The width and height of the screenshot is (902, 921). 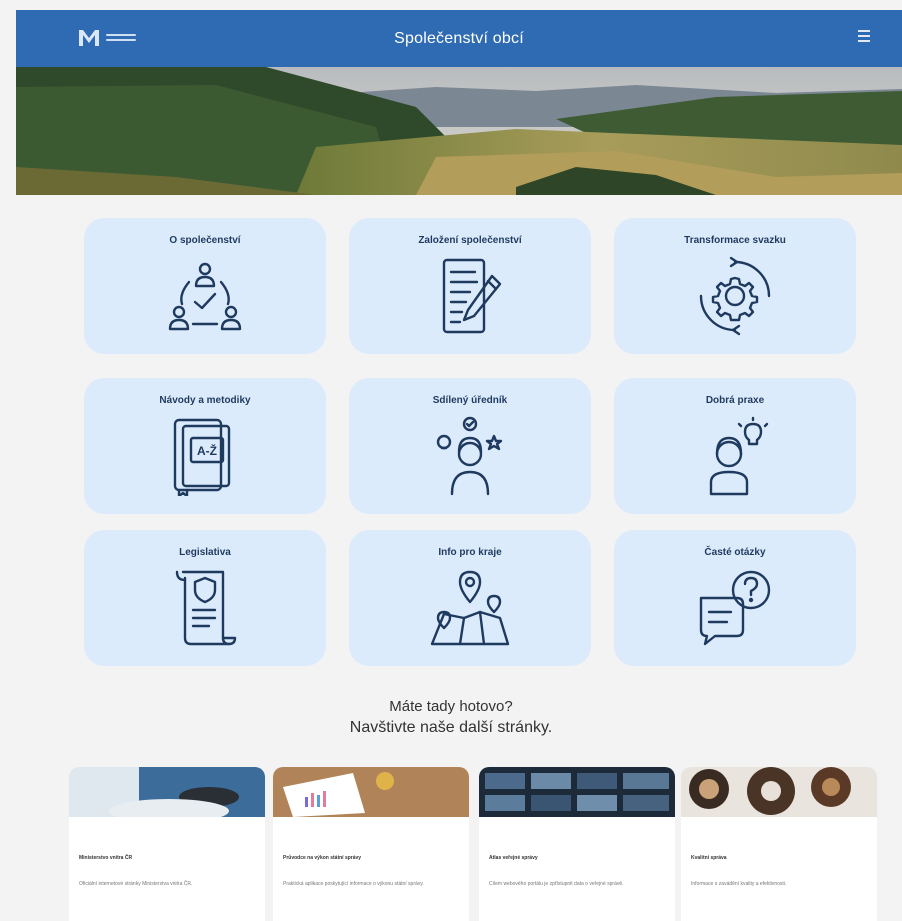 I want to click on tile-o-spolecenstvi: O společenství, so click(x=205, y=286).